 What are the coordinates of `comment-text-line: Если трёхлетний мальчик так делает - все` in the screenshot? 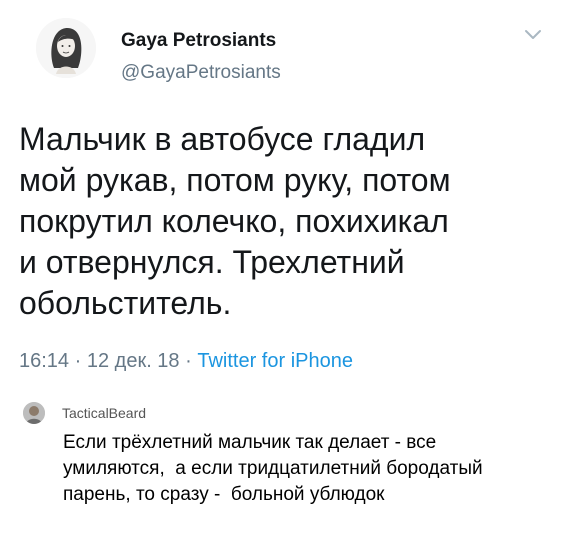 It's located at (250, 442).